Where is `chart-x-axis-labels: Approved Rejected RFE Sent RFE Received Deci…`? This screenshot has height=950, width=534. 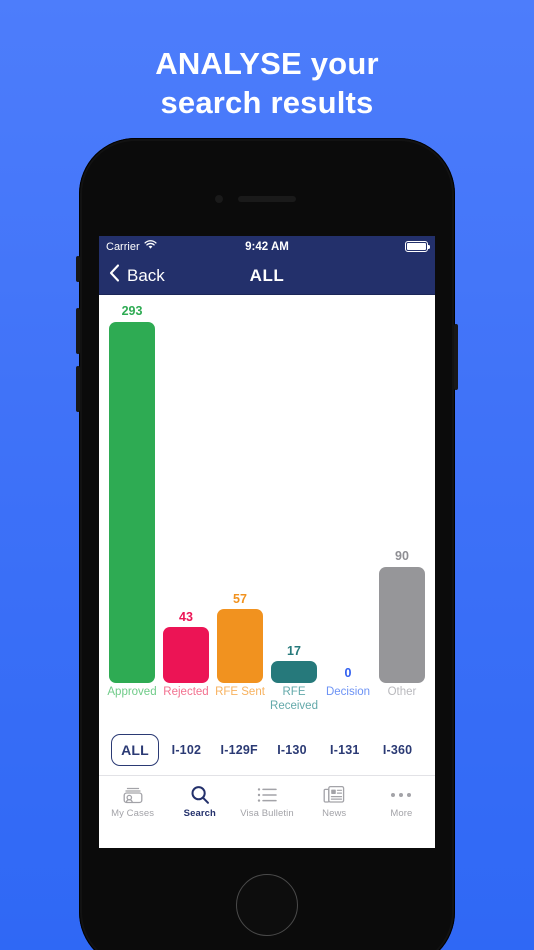
chart-x-axis-labels: Approved Rejected RFE Sent RFE Received Deci… is located at coordinates (267, 701).